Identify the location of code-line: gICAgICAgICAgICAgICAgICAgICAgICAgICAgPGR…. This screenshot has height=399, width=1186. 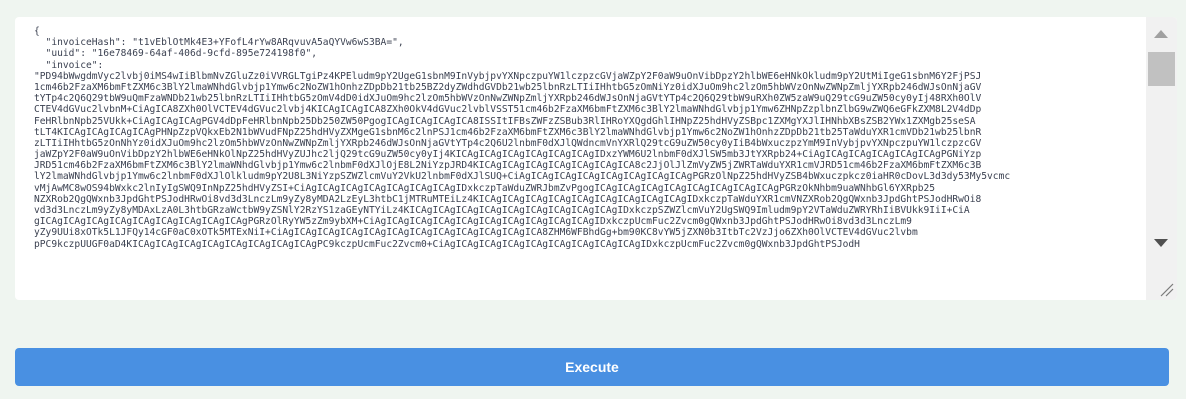
(473, 222).